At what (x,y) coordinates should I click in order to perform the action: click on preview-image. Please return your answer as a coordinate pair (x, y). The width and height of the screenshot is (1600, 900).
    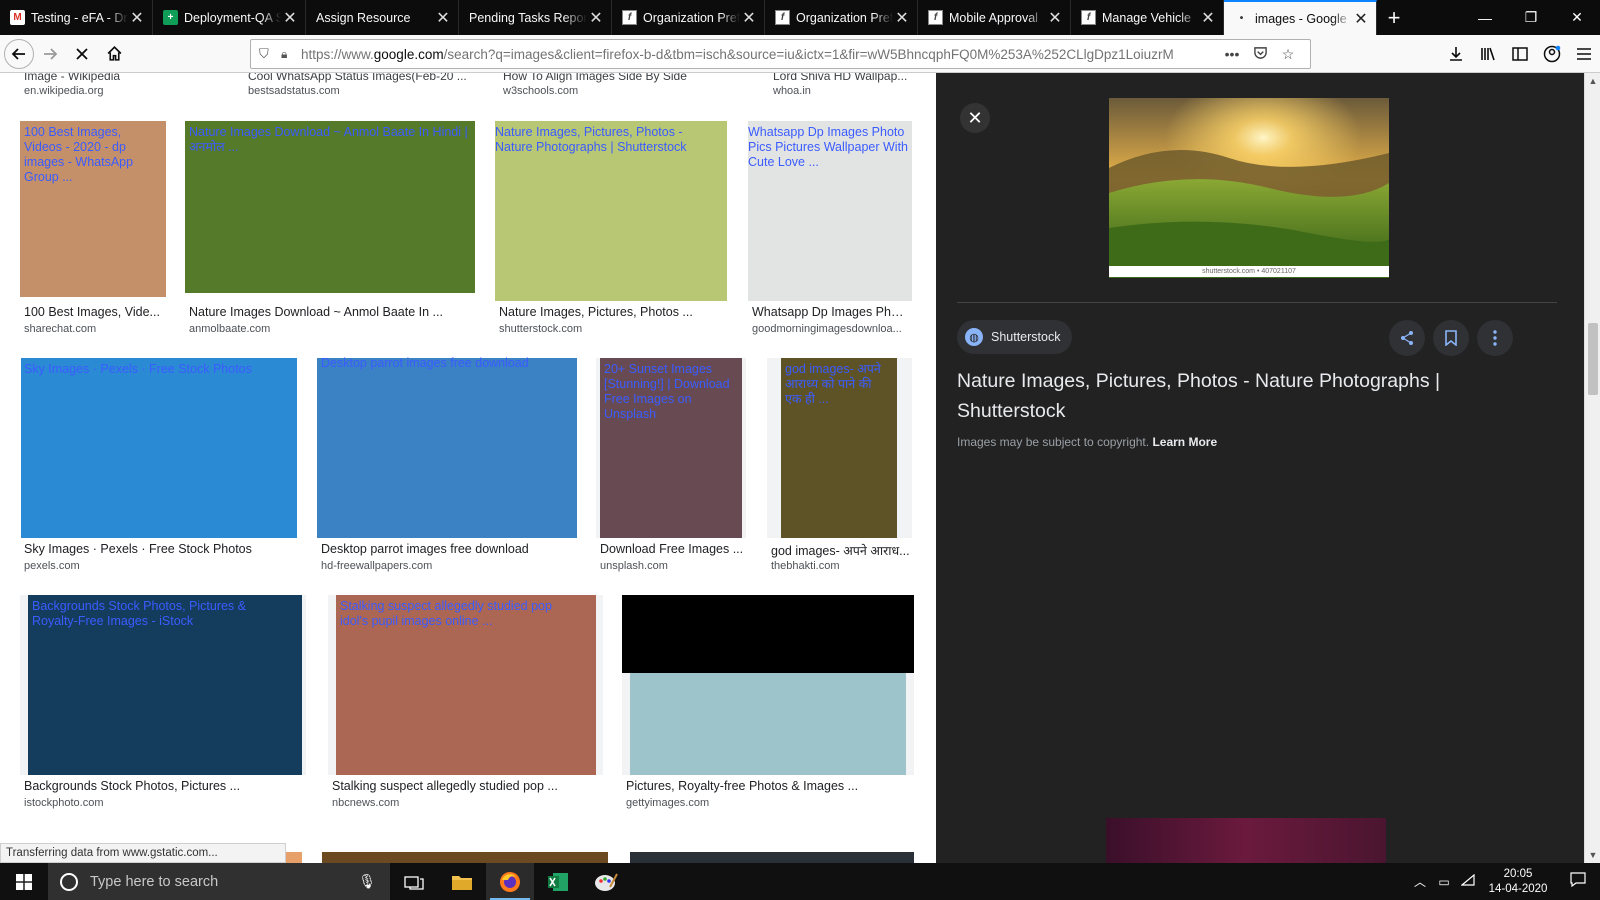
    Looking at the image, I should click on (1249, 188).